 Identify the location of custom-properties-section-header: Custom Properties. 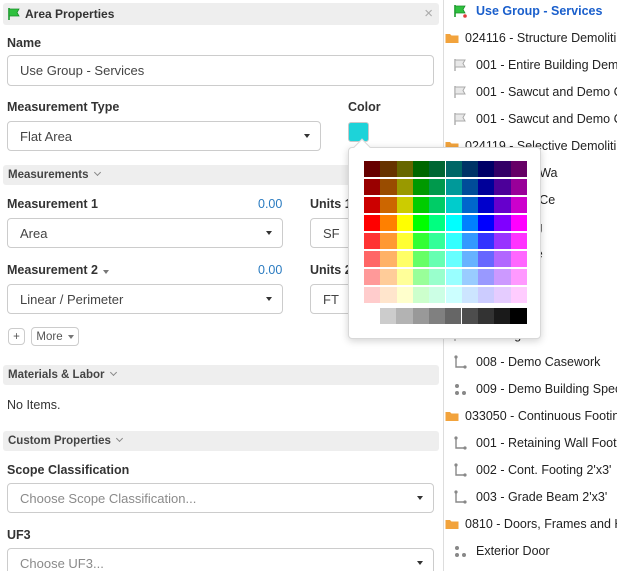
(221, 441).